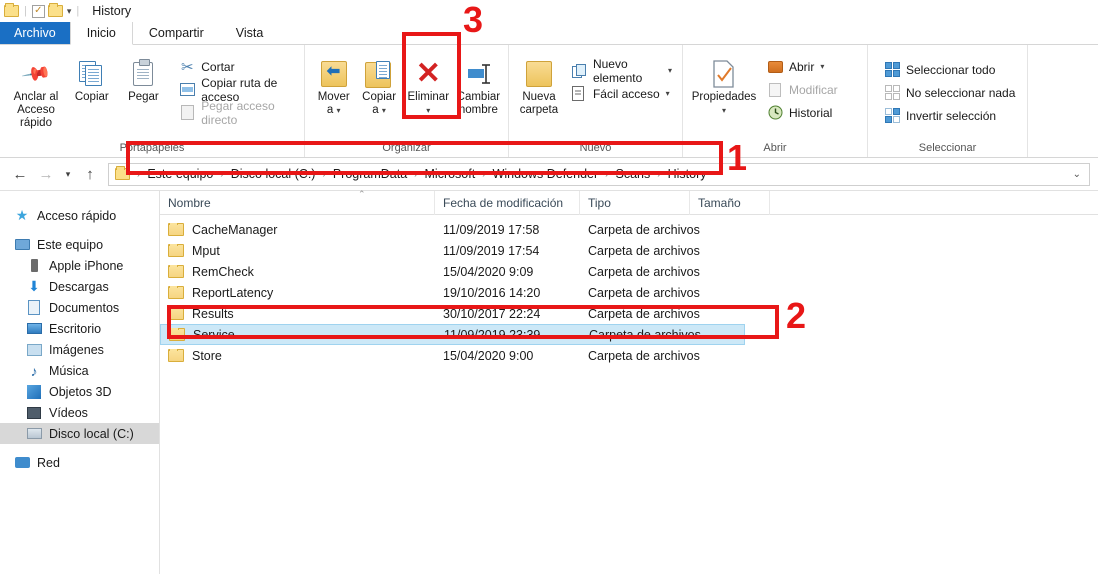 Image resolution: width=1098 pixels, height=583 pixels. I want to click on copy-button: Copiar, so click(92, 77).